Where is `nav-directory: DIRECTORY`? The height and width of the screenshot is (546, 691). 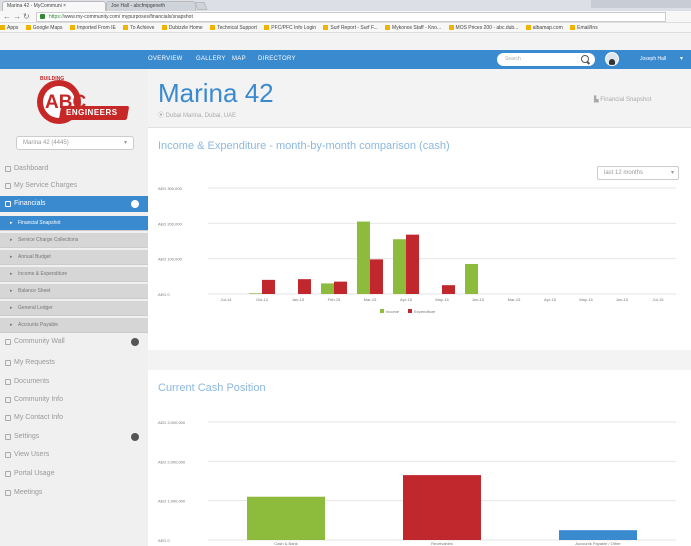
nav-directory: DIRECTORY is located at coordinates (277, 59).